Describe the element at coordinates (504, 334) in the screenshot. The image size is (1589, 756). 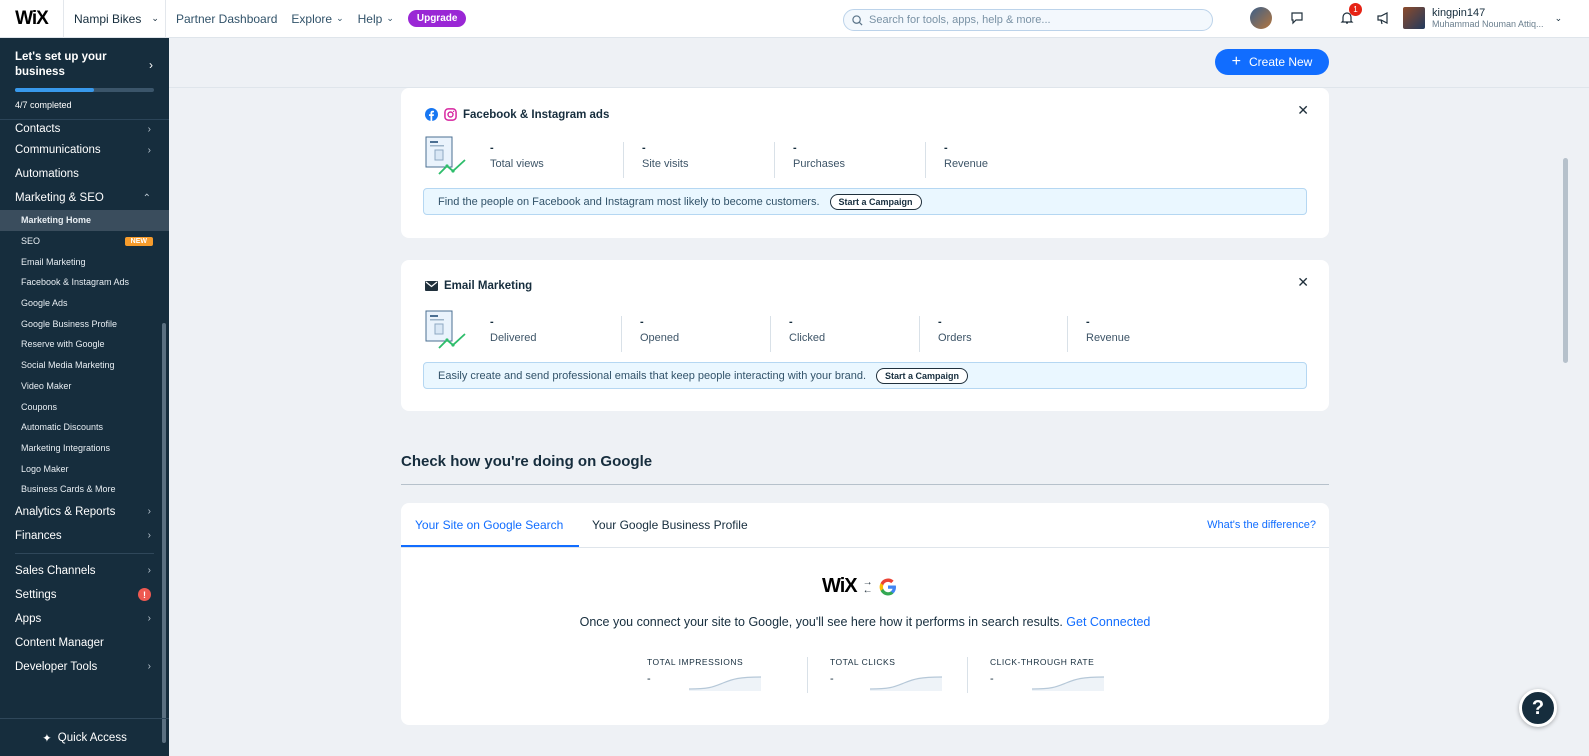
I see `metric-delivered: - Delivered` at that location.